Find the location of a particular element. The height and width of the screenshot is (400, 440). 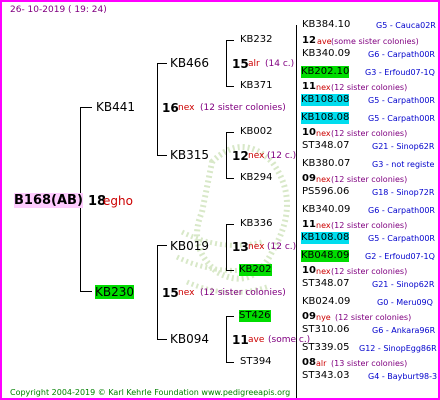

grandparent-queen-year: 11 is located at coordinates (240, 340).